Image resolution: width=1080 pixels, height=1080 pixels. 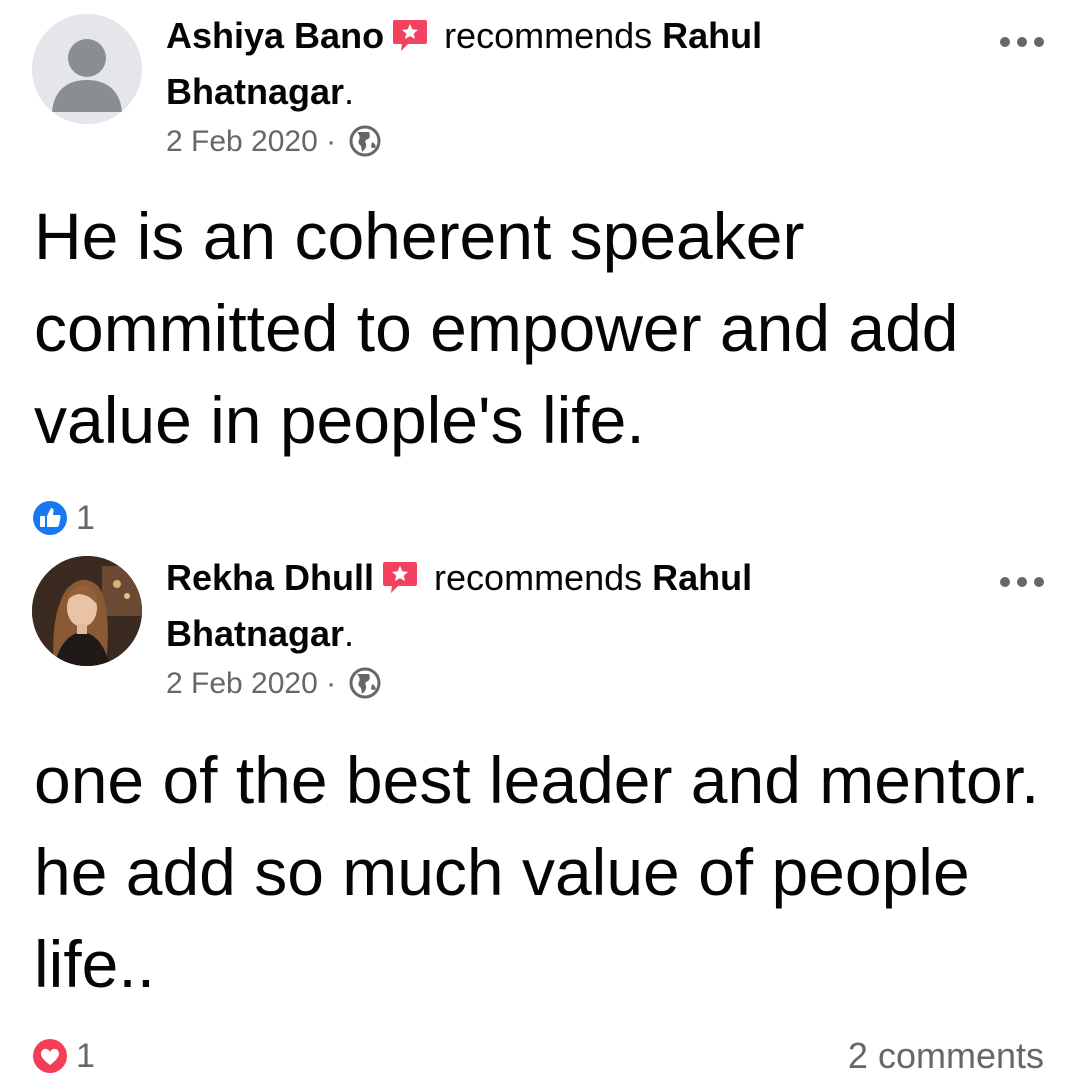 I want to click on post-header-line-1: Rekha Dhull recommends Rahul, so click(x=459, y=578).